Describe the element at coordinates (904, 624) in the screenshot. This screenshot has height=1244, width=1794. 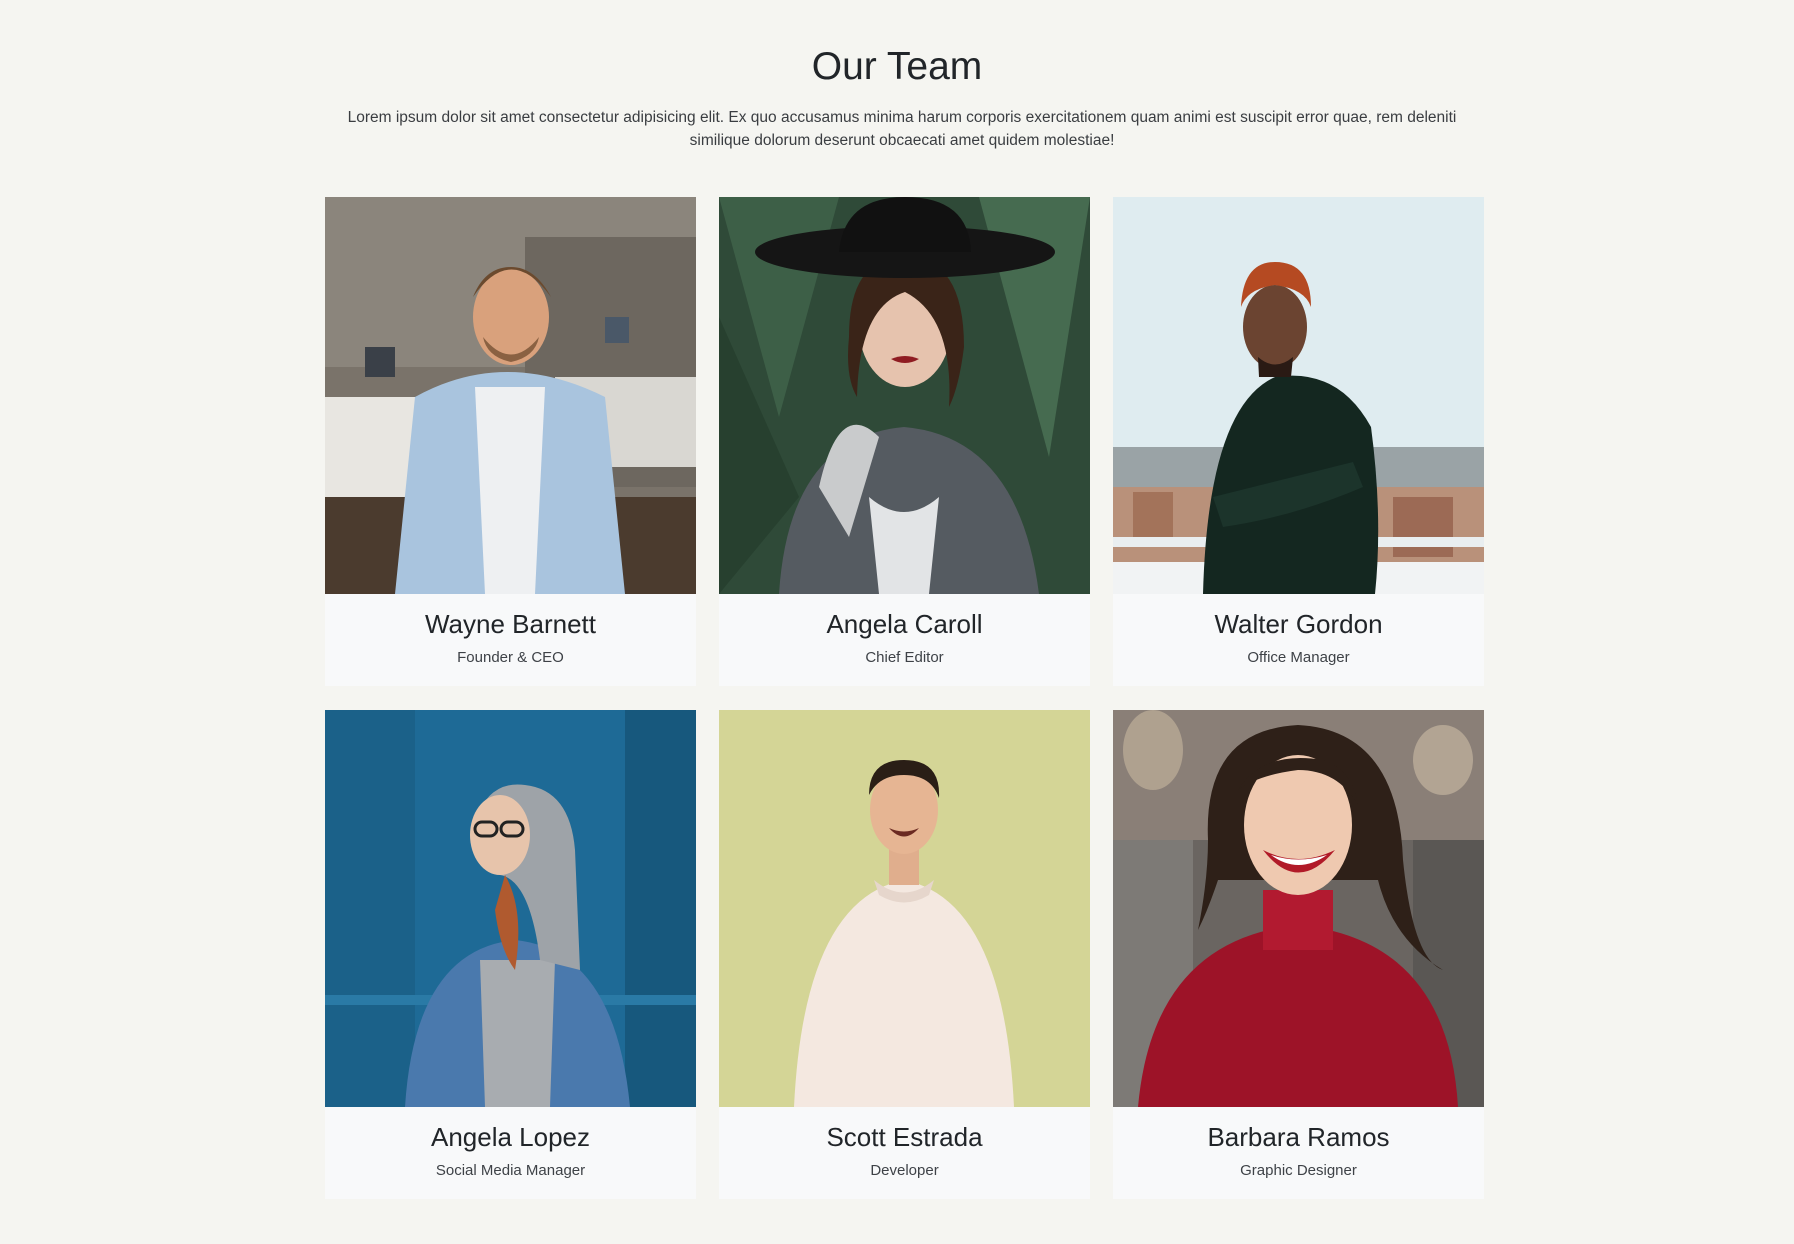
I see `team-member-name: Angela Caroll` at that location.